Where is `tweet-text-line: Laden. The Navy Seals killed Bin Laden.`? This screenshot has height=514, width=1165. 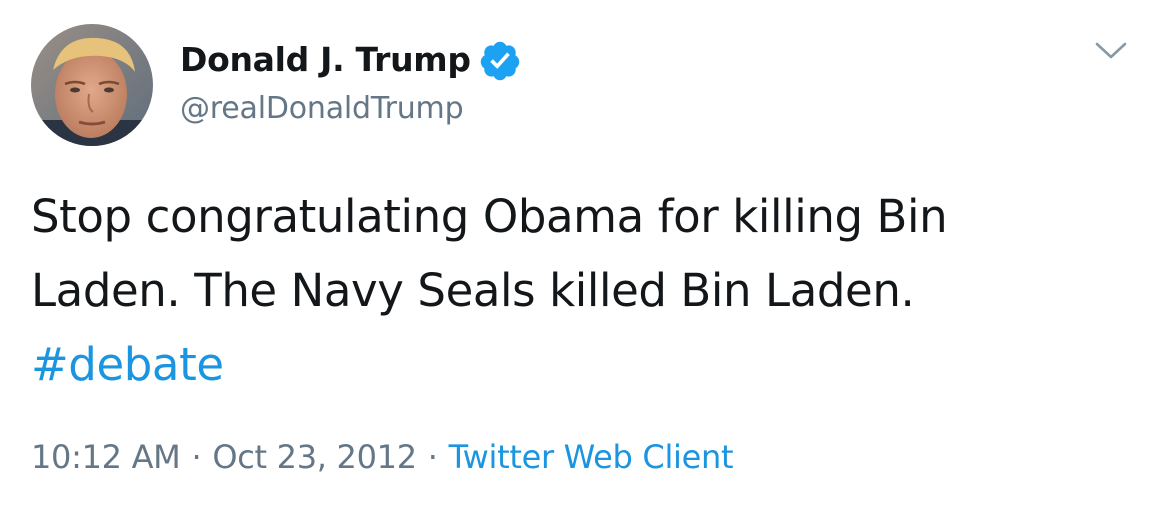
tweet-text-line: Laden. The Navy Seals killed Bin Laden. is located at coordinates (473, 290).